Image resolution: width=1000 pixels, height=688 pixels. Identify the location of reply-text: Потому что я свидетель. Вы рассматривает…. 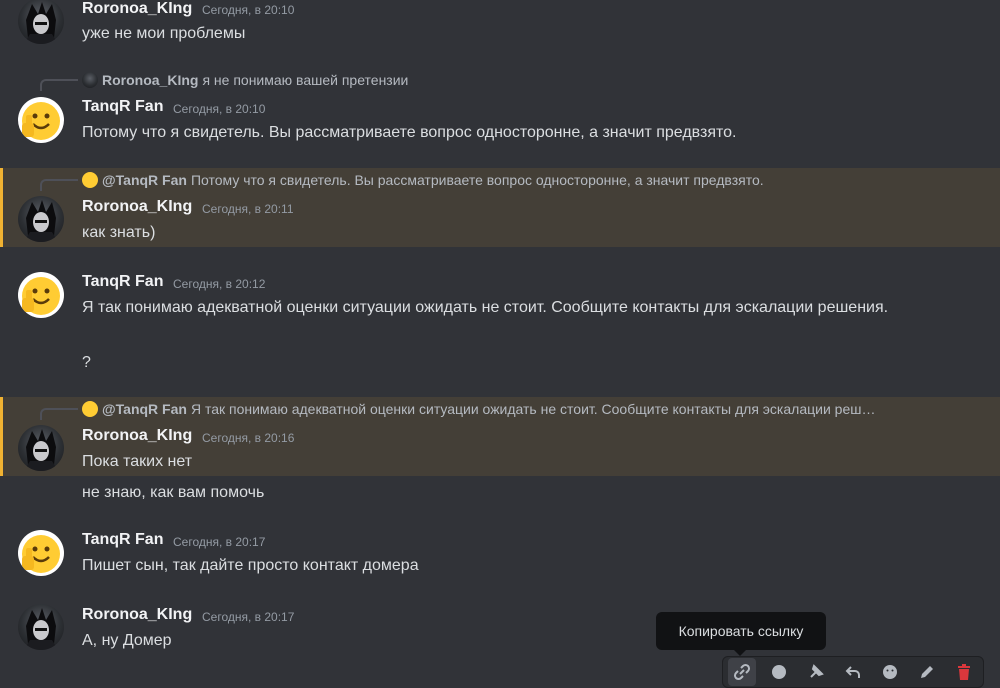
(477, 180).